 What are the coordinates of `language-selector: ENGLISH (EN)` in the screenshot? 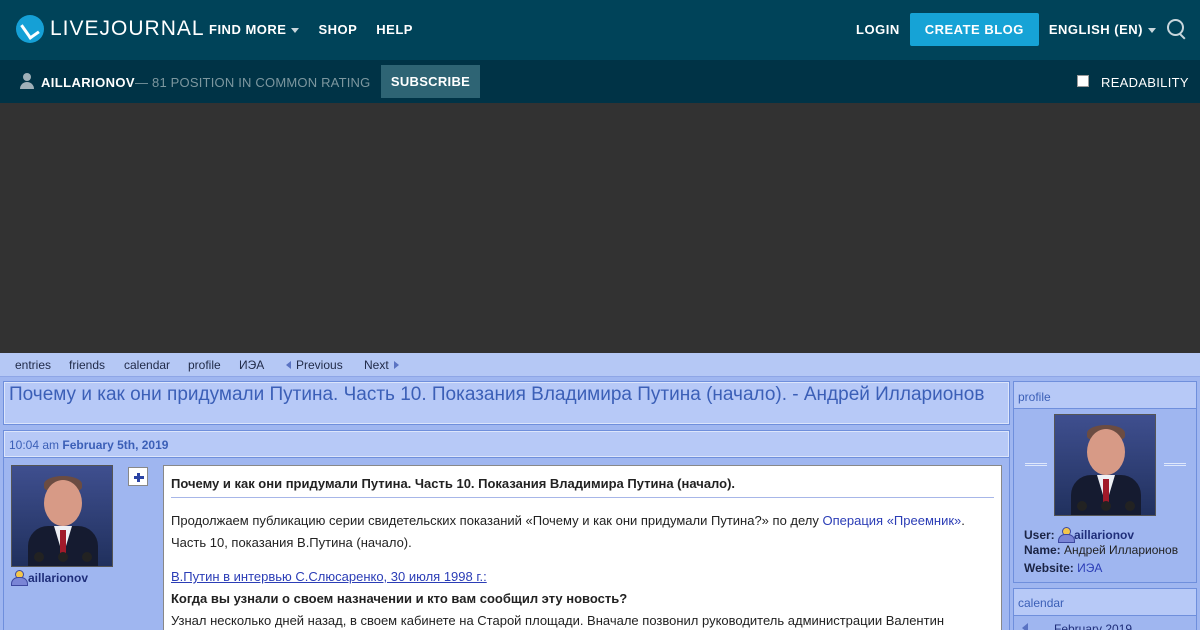 It's located at (1102, 29).